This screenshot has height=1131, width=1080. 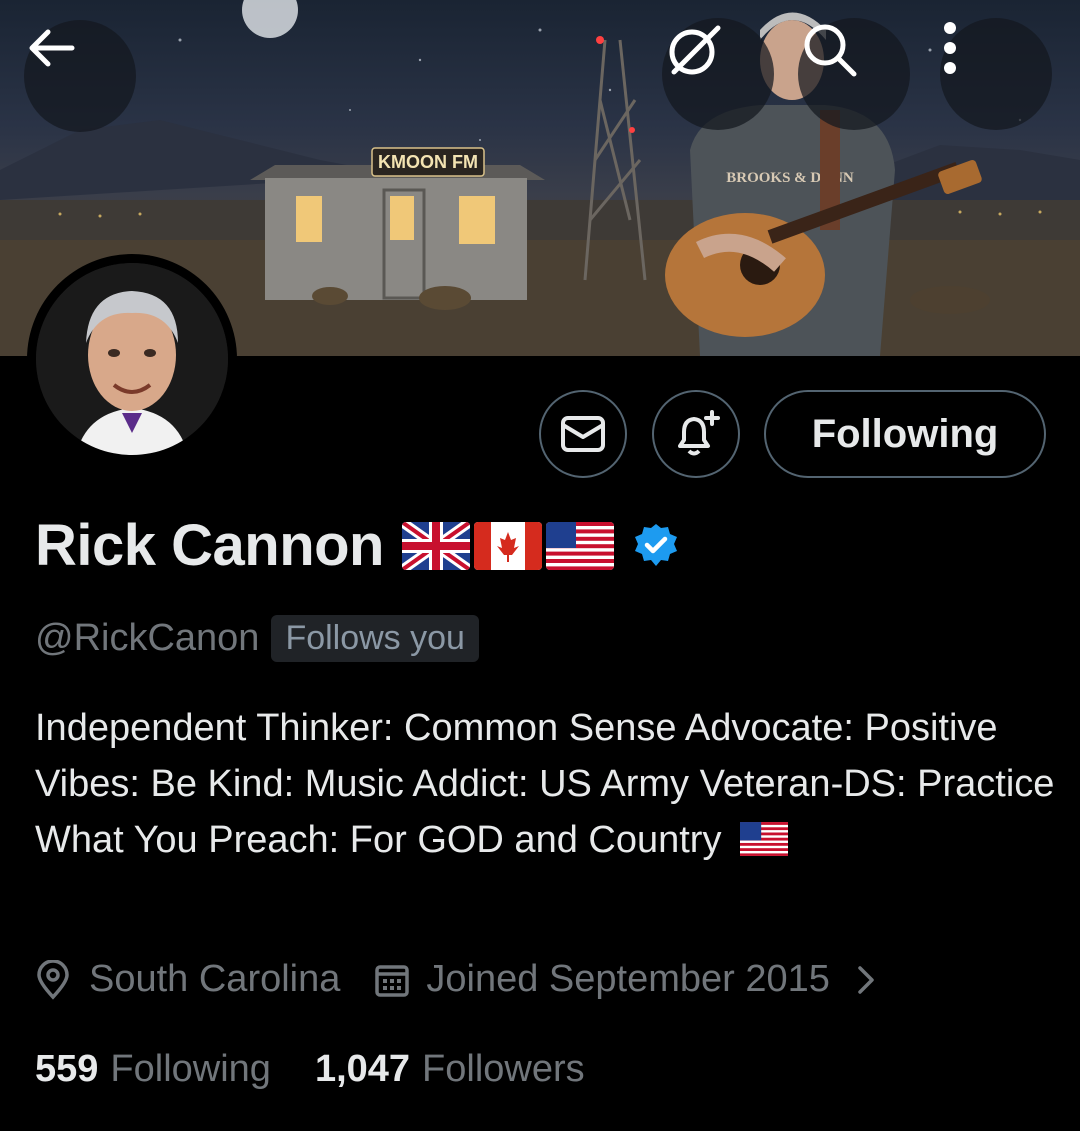 I want to click on following-button: Following, so click(x=905, y=434).